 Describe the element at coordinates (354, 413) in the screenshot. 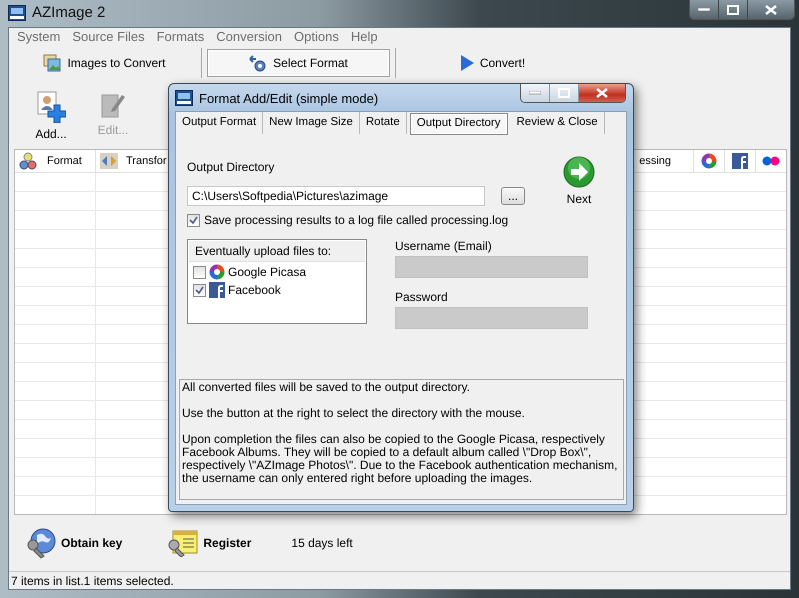

I see `info-text: Use the button at the right to select the directory with the mouse.` at that location.